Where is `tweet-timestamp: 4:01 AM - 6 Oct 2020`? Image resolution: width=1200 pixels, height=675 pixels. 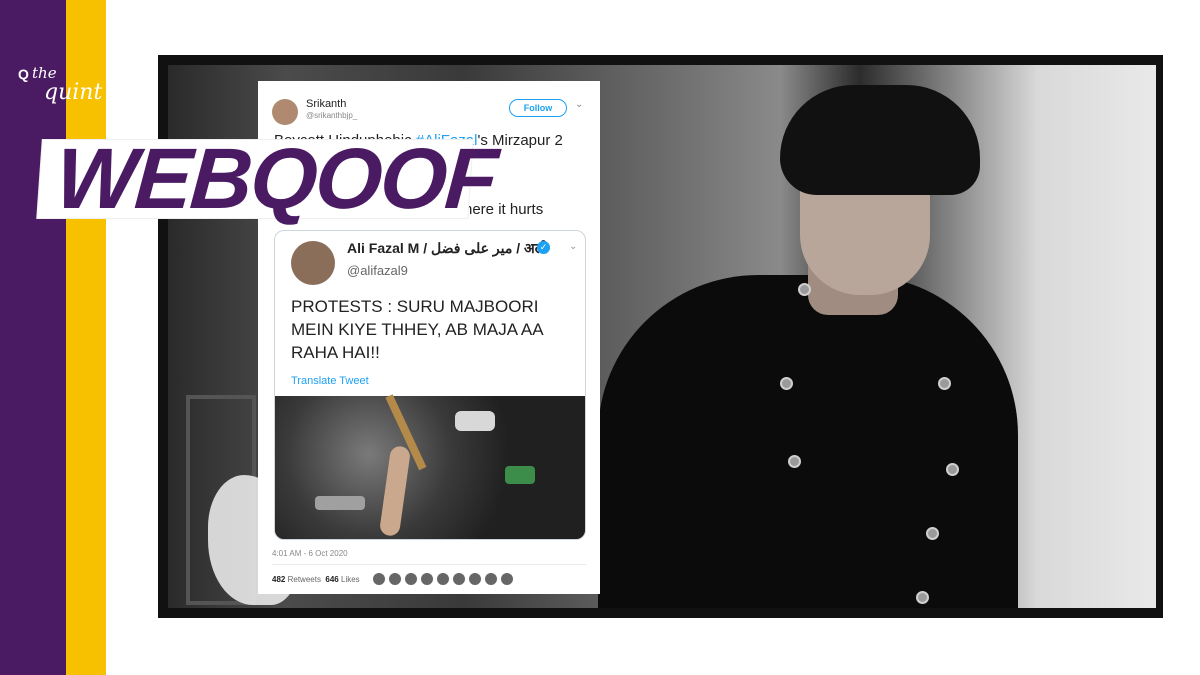
tweet-timestamp: 4:01 AM - 6 Oct 2020 is located at coordinates (310, 553).